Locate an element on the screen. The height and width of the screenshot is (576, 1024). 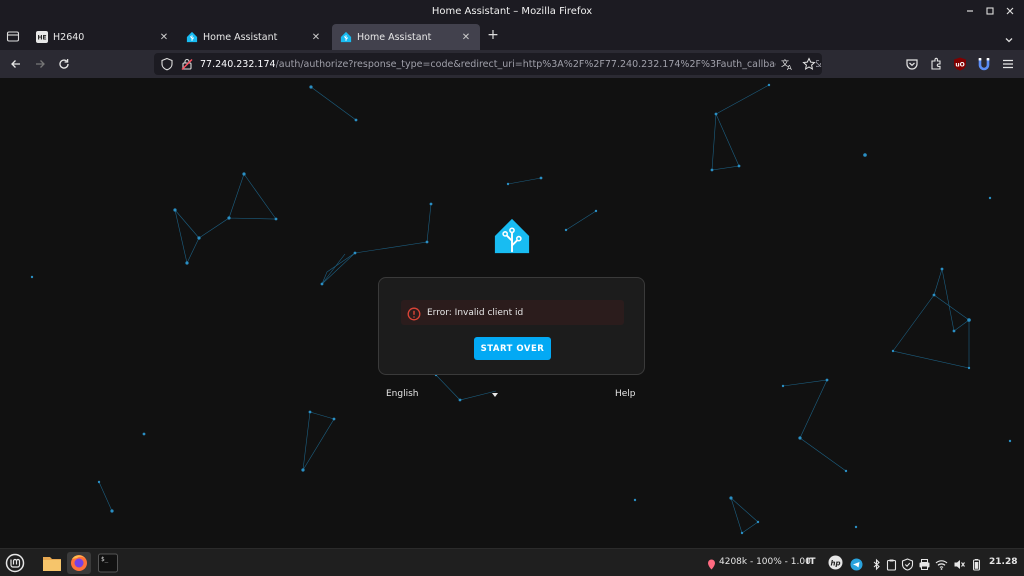
system-taskbar: $_ 4208k - 100% - 1.00 IT hp 21.28 is located at coordinates (512, 562).